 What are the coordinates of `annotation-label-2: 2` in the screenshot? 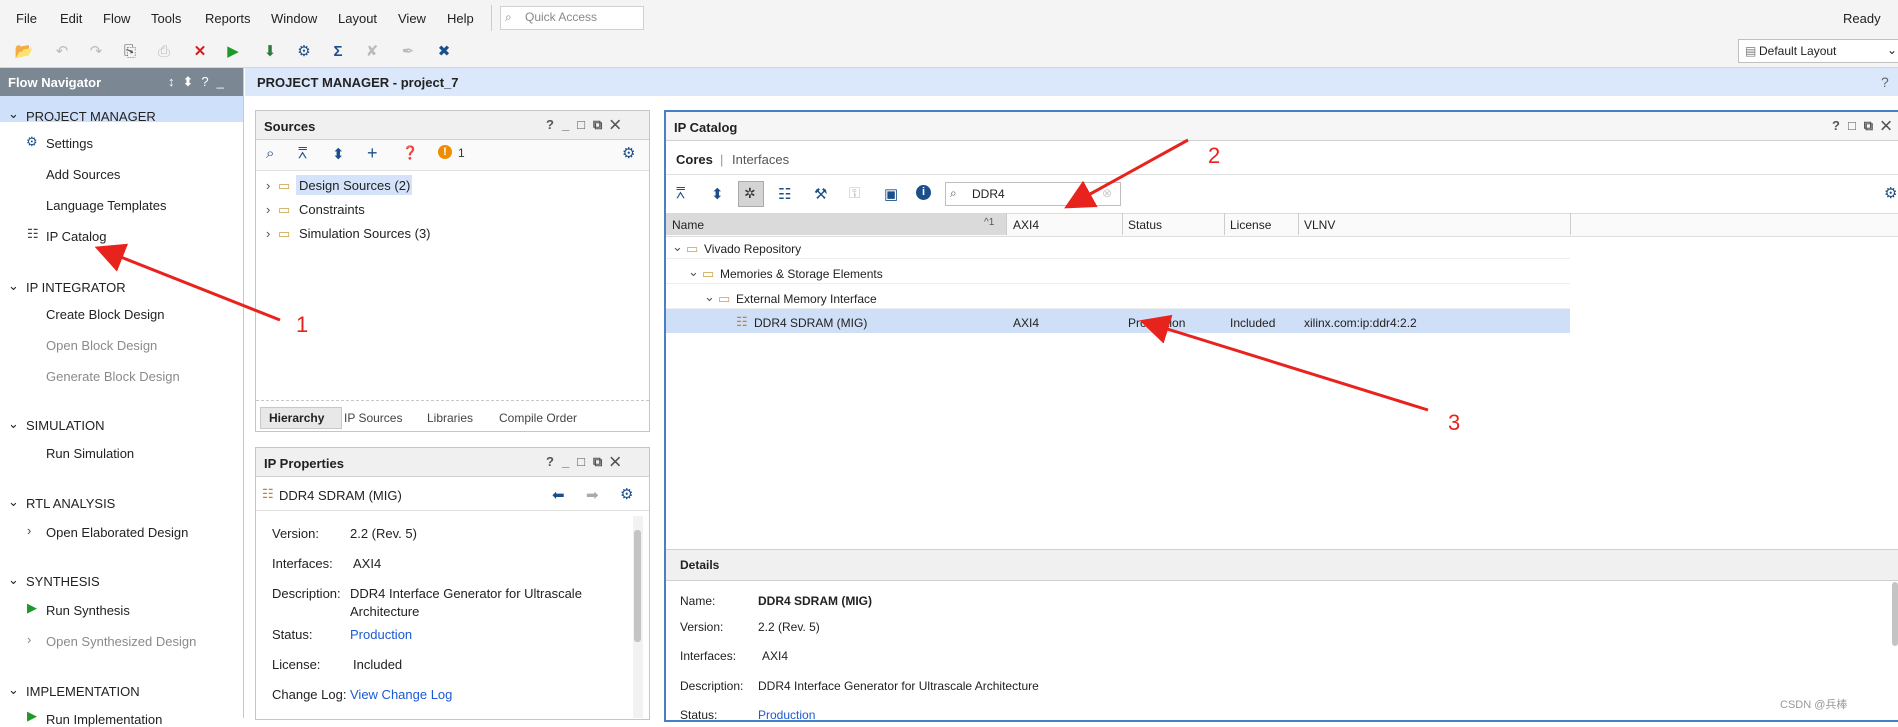 It's located at (1214, 155).